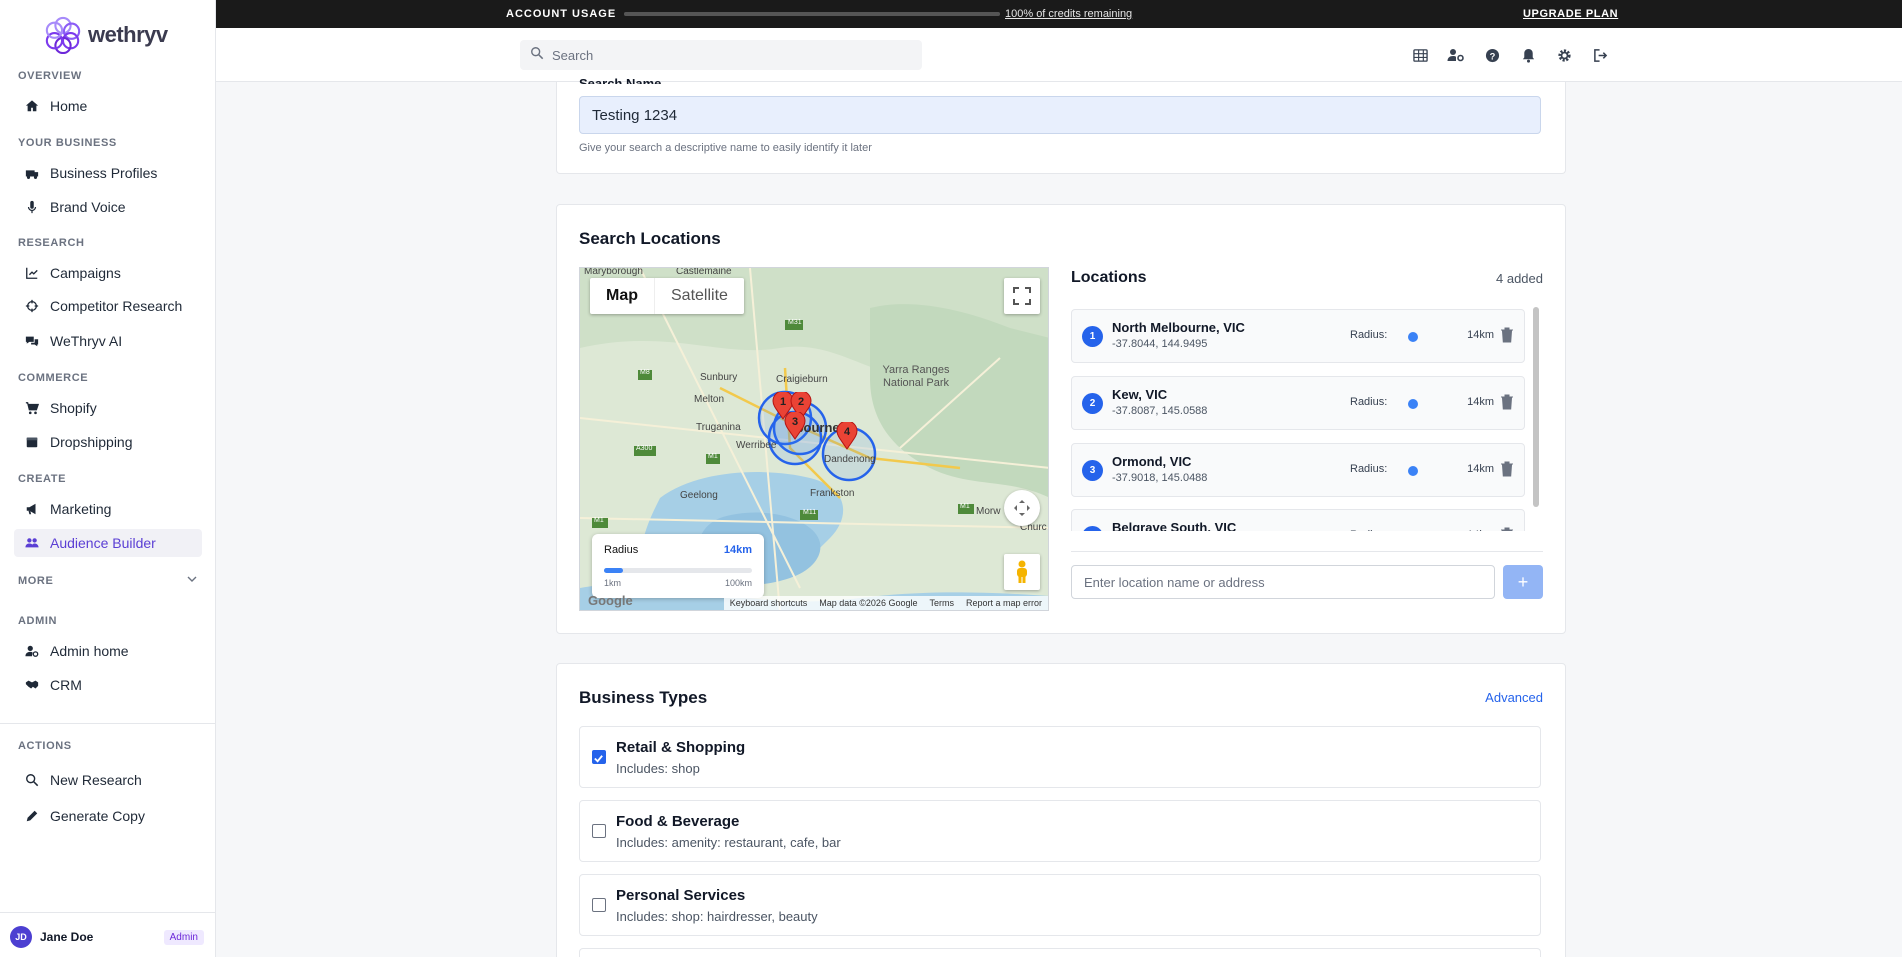 The image size is (1902, 957). Describe the element at coordinates (1022, 508) in the screenshot. I see `map-pan-control` at that location.